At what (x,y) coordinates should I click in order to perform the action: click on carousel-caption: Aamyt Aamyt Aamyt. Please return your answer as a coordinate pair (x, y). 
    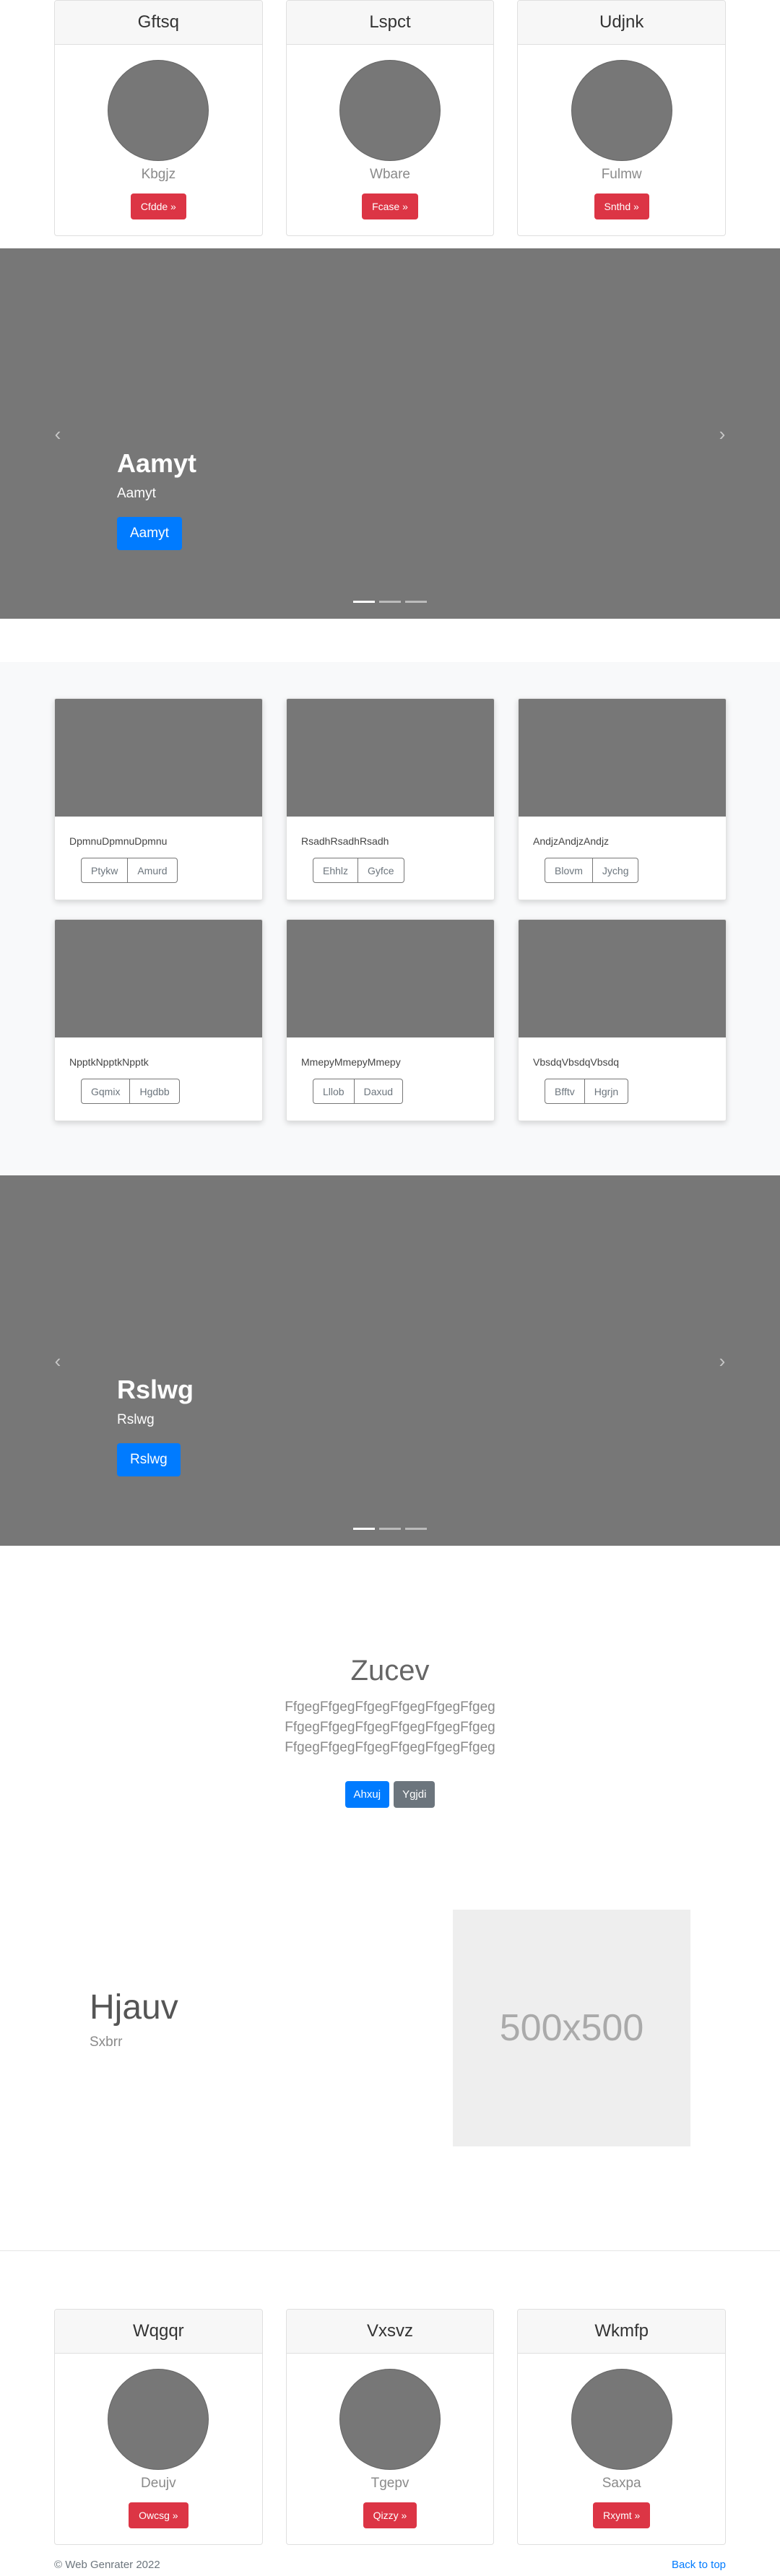
    Looking at the image, I should click on (156, 499).